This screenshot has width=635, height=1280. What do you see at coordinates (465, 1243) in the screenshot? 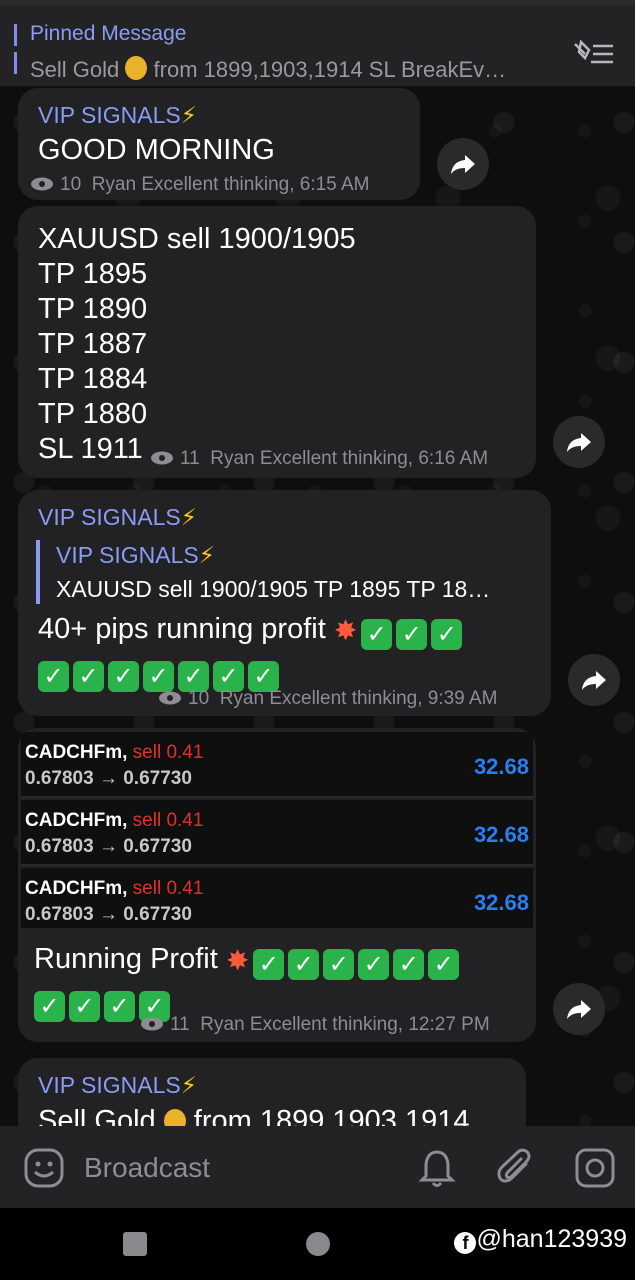
I see `facebook-icon: f` at bounding box center [465, 1243].